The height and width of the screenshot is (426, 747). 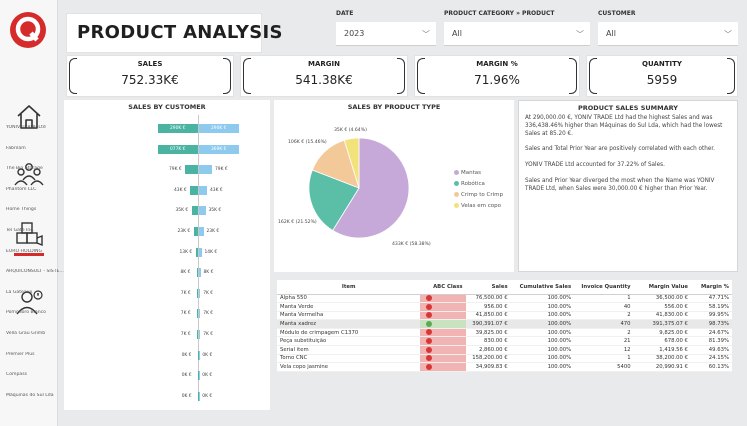 I want to click on kpi-quantity: QUANTITY 5959, so click(x=662, y=76).